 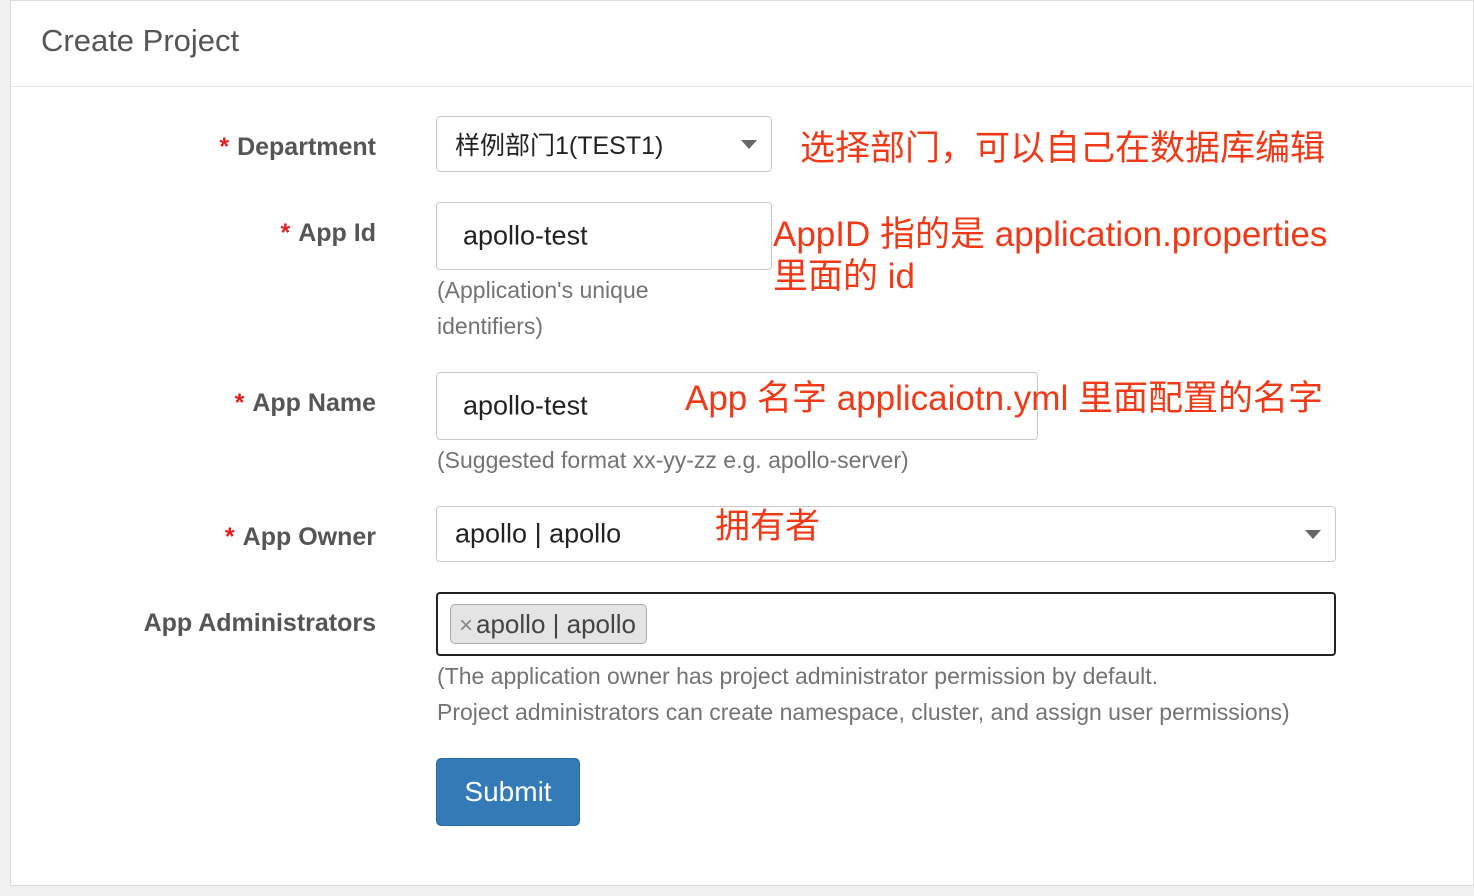 What do you see at coordinates (742, 44) in the screenshot?
I see `panel-header: Create Project` at bounding box center [742, 44].